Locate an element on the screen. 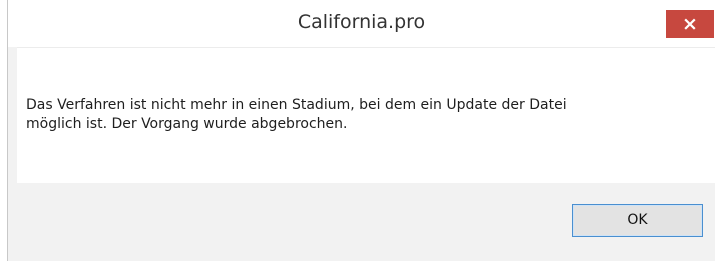 This screenshot has width=715, height=261. window-title: California.pro is located at coordinates (361, 22).